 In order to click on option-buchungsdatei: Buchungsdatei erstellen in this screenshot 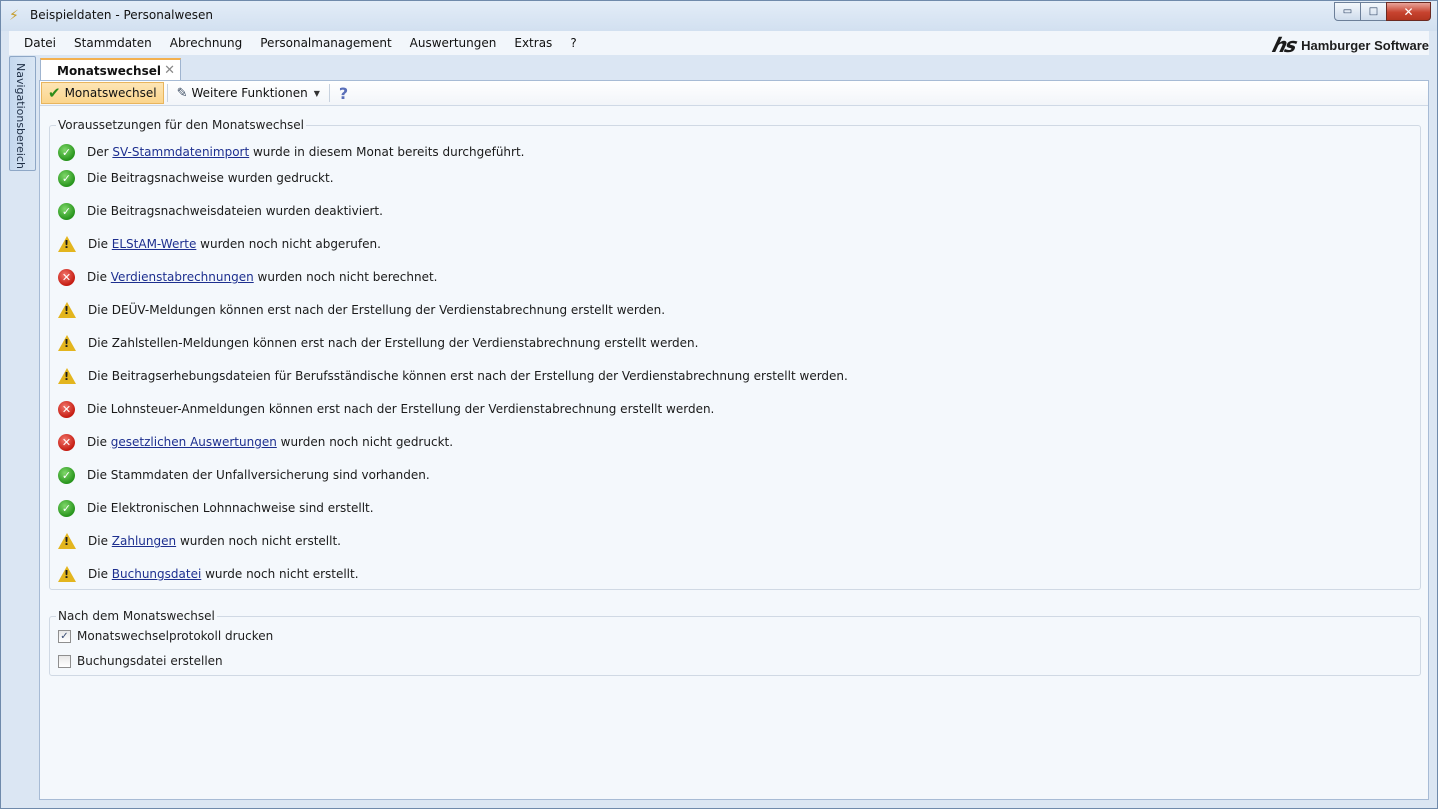, I will do `click(140, 661)`.